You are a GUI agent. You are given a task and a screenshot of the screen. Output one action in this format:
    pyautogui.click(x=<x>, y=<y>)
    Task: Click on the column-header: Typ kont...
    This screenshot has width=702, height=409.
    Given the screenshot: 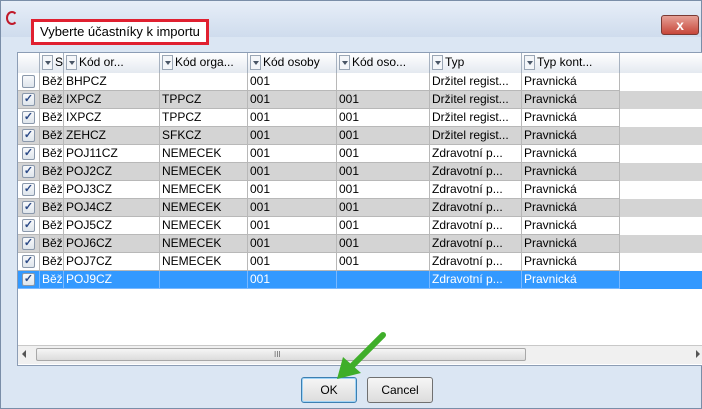 What is the action you would take?
    pyautogui.click(x=571, y=63)
    